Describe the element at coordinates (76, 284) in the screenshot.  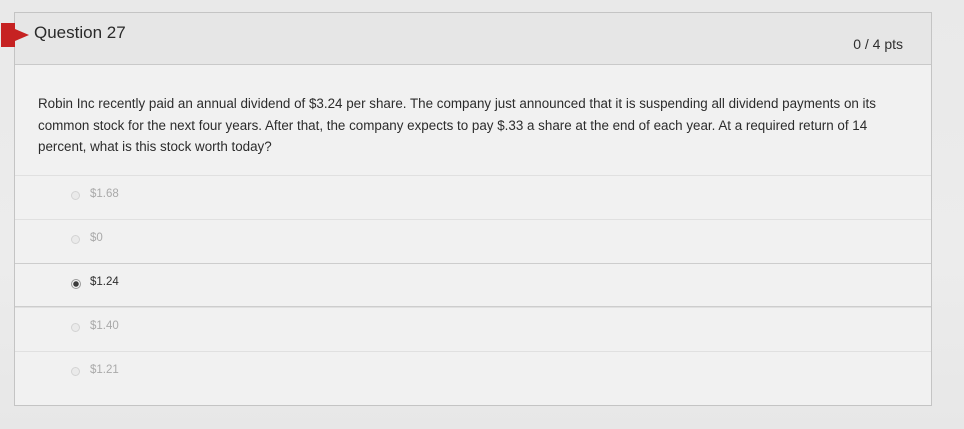
I see `radio-button-checked` at that location.